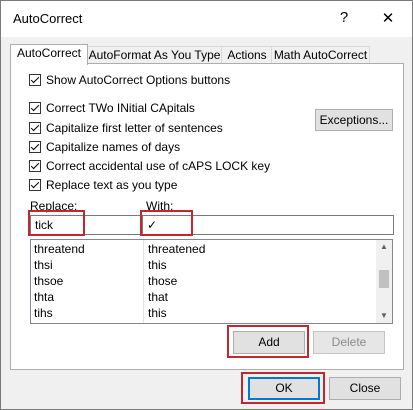 The width and height of the screenshot is (413, 410). Describe the element at coordinates (113, 147) in the screenshot. I see `option-label: Capitalize names of days` at that location.